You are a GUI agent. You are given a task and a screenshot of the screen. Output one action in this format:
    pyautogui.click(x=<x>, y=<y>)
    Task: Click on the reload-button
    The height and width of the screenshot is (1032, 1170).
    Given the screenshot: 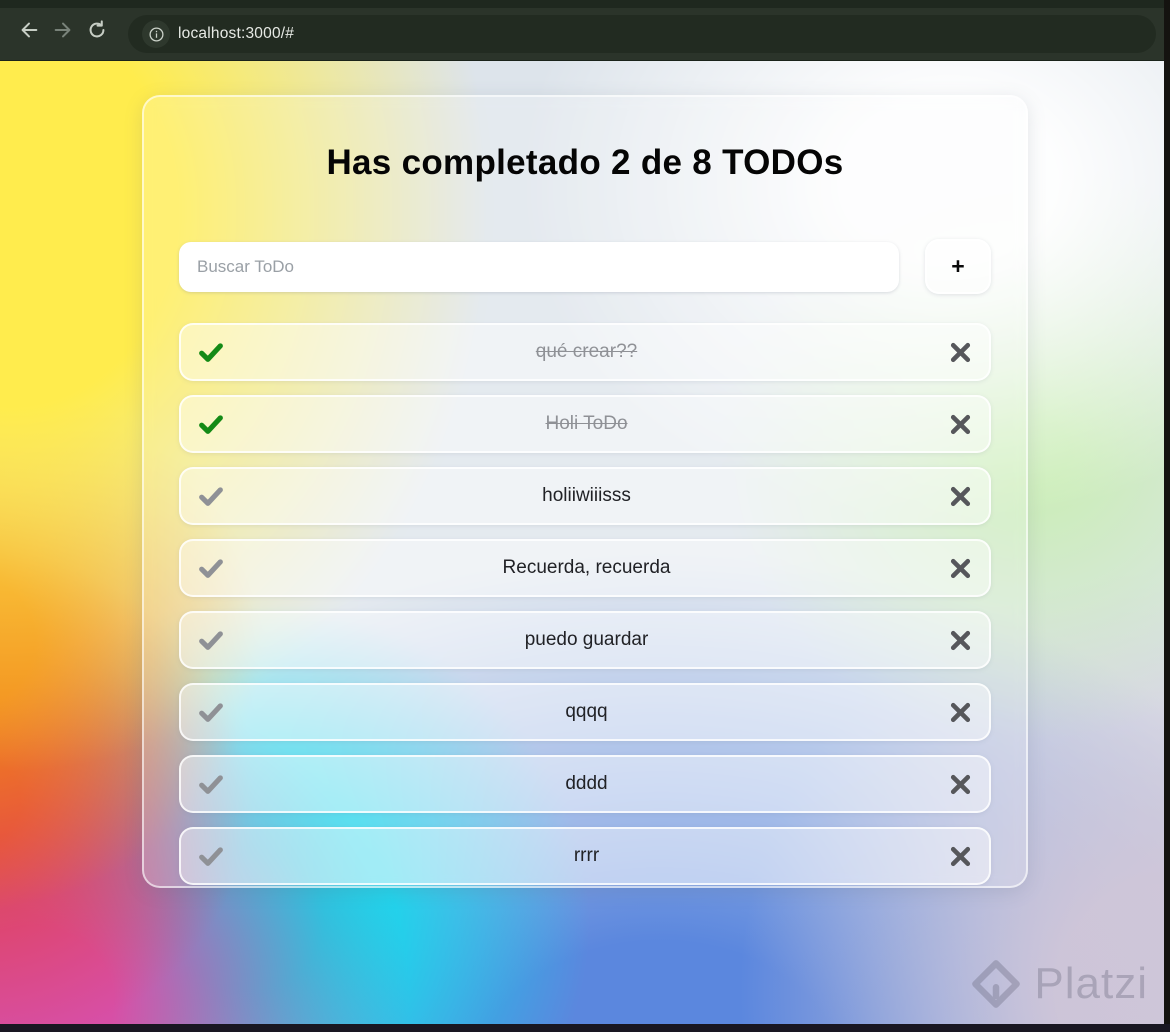 What is the action you would take?
    pyautogui.click(x=97, y=30)
    